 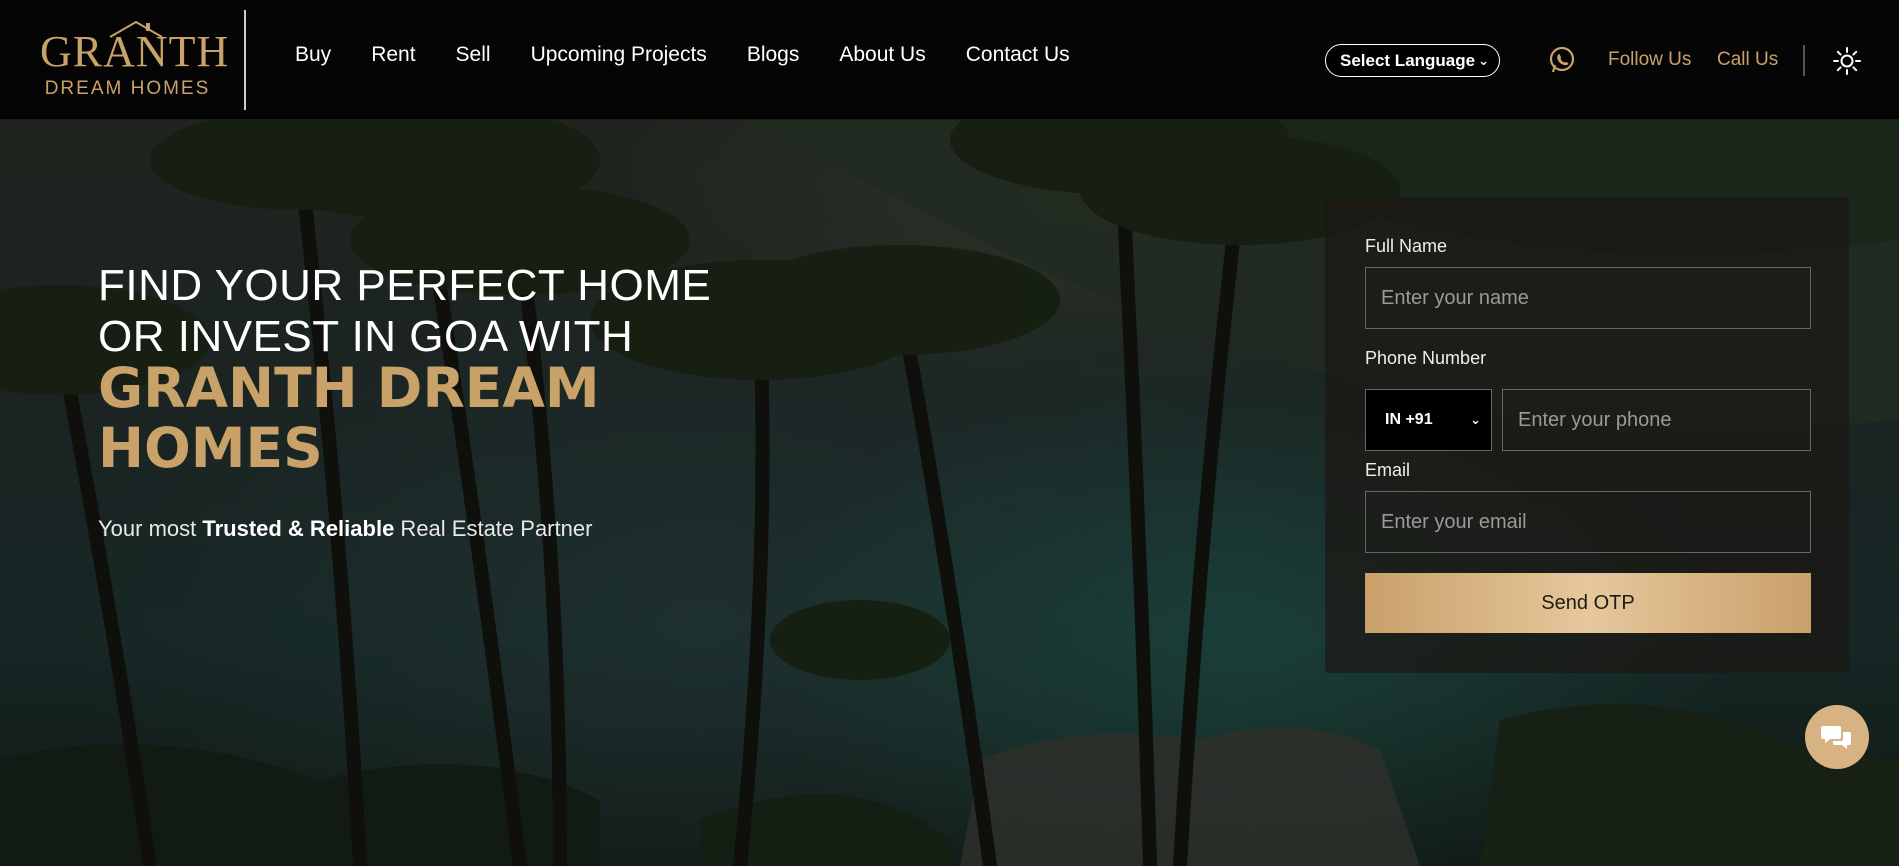 I want to click on call-us-link: Call Us, so click(x=1747, y=60).